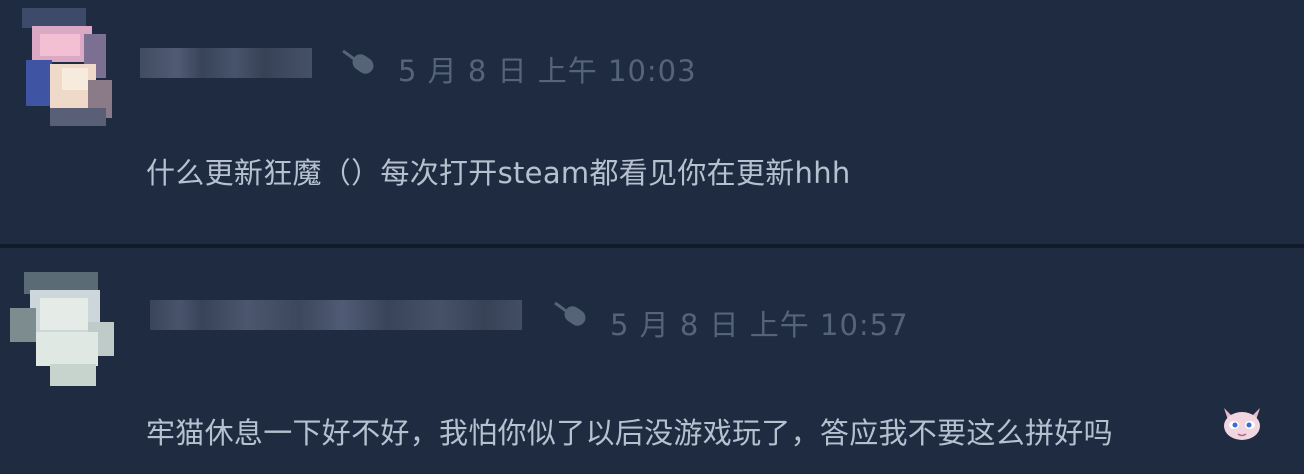 The image size is (1304, 474). I want to click on comment-timestamp: 5 月 8 日 上午 10:03, so click(547, 71).